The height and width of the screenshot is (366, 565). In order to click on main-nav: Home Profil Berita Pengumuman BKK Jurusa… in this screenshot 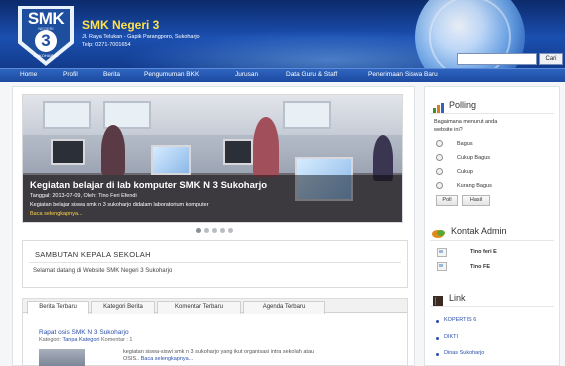, I will do `click(282, 75)`.